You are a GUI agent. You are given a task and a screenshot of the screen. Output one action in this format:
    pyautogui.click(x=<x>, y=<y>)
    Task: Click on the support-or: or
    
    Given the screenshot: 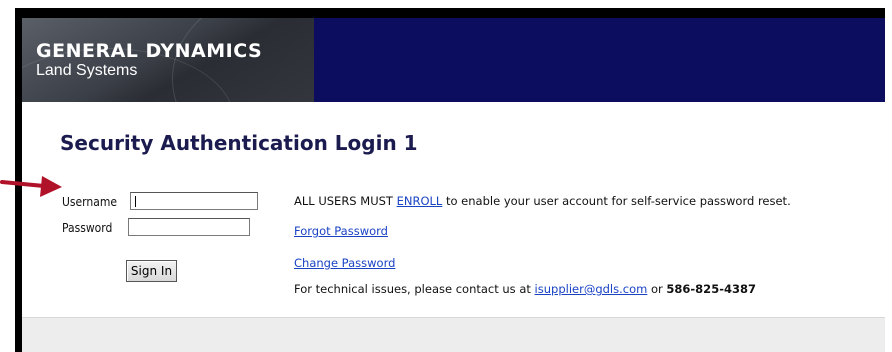 What is the action you would take?
    pyautogui.click(x=656, y=289)
    